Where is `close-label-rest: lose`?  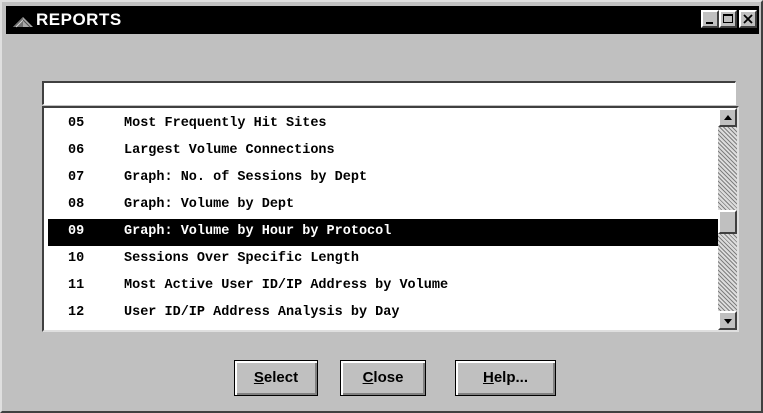
close-label-rest: lose is located at coordinates (388, 377).